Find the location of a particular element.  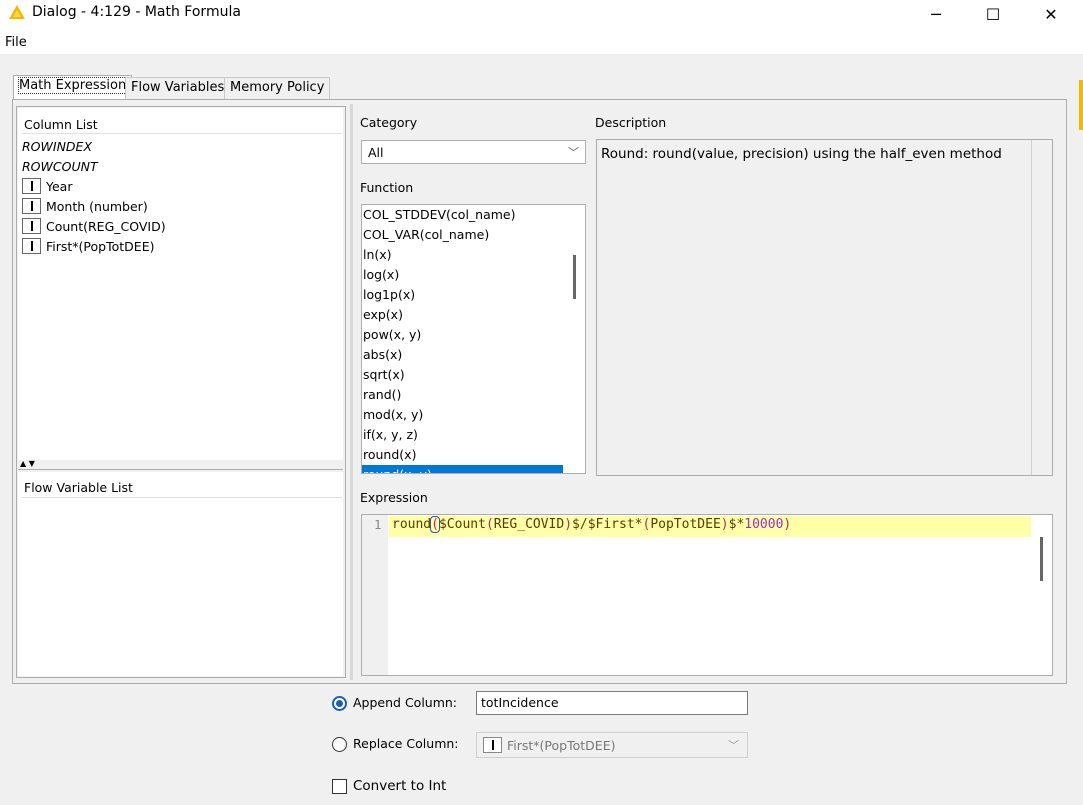

splitter-handle: ▲ ▼ is located at coordinates (180, 464).